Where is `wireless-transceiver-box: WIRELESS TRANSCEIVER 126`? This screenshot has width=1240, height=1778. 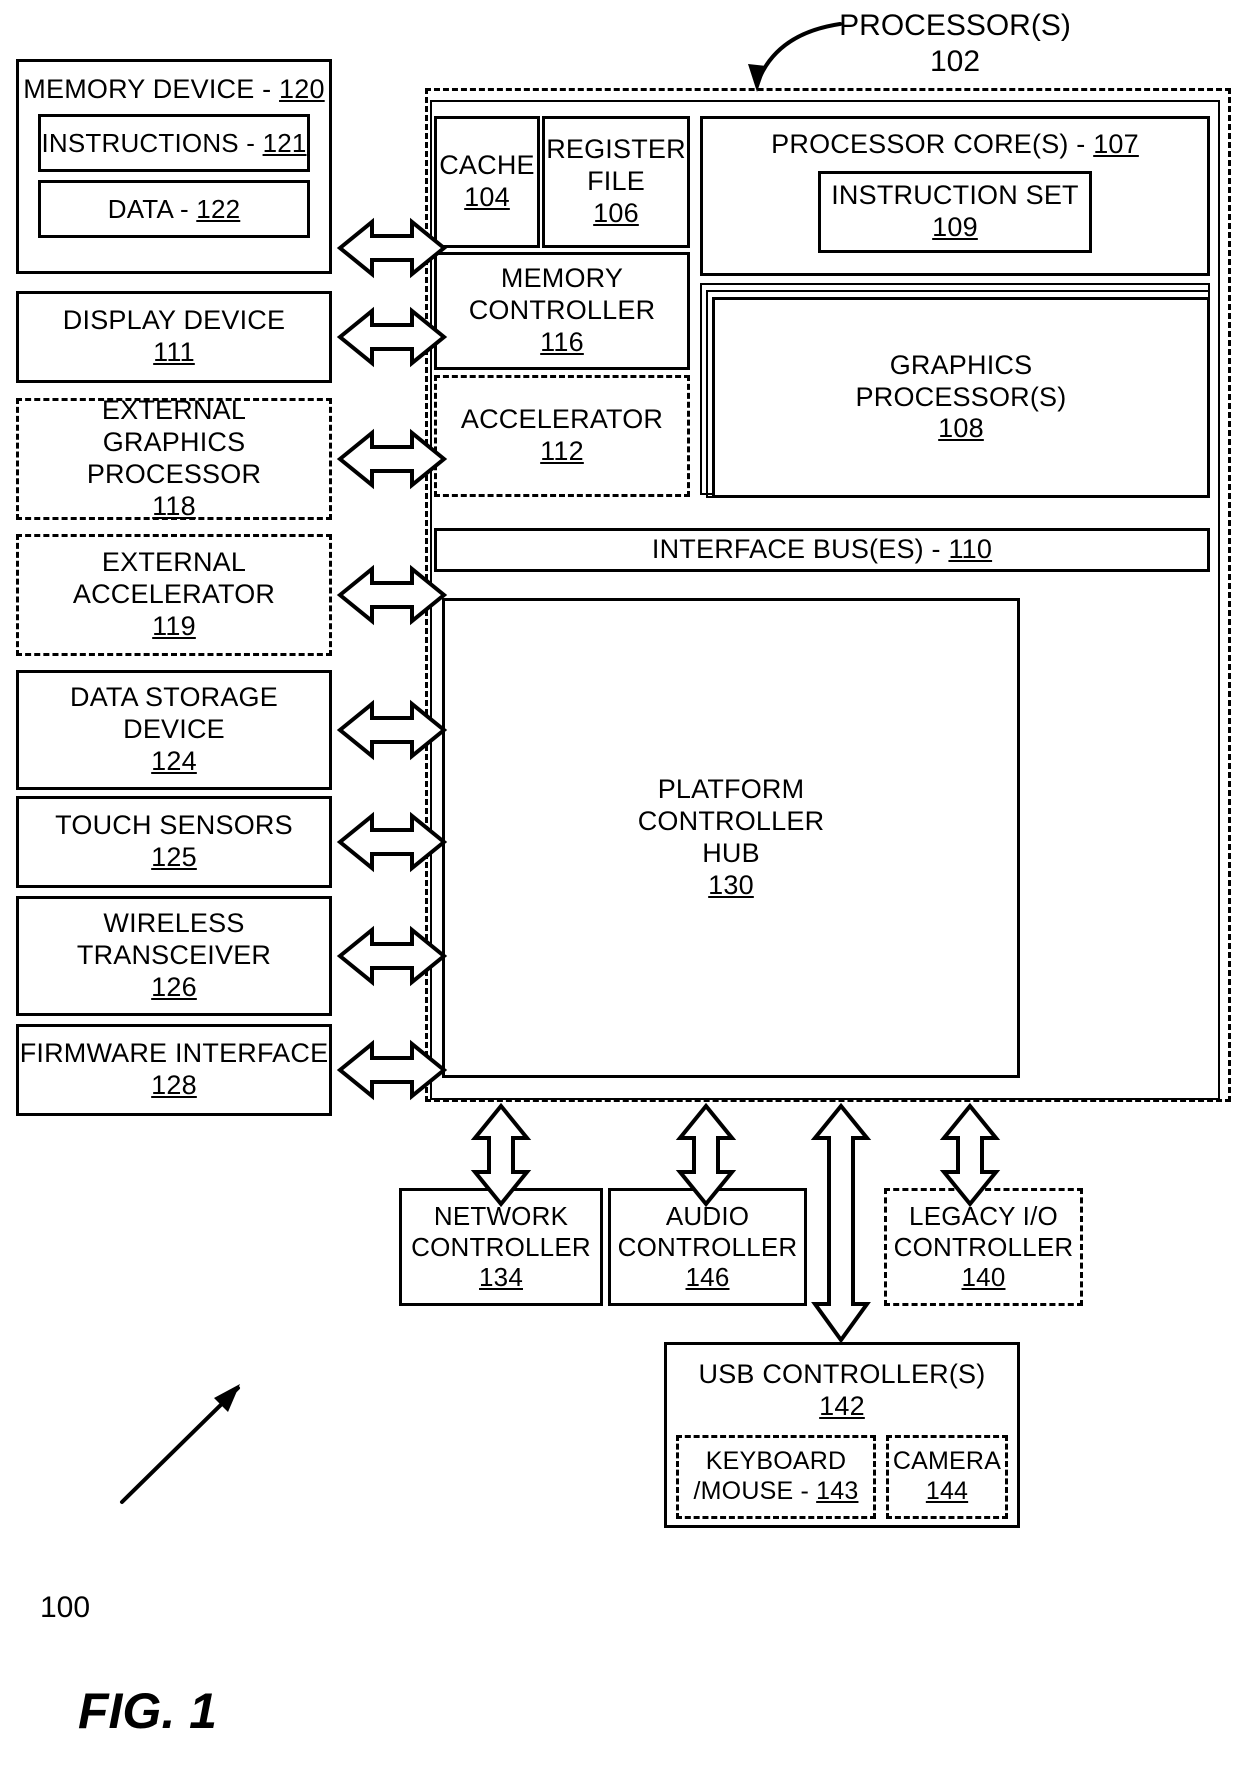
wireless-transceiver-box: WIRELESS TRANSCEIVER 126 is located at coordinates (174, 956).